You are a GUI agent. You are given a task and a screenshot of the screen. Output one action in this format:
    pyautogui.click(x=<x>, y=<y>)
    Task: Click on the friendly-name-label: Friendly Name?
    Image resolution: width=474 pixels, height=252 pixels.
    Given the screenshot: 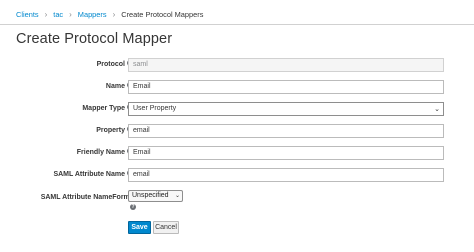 What is the action you would take?
    pyautogui.click(x=105, y=153)
    